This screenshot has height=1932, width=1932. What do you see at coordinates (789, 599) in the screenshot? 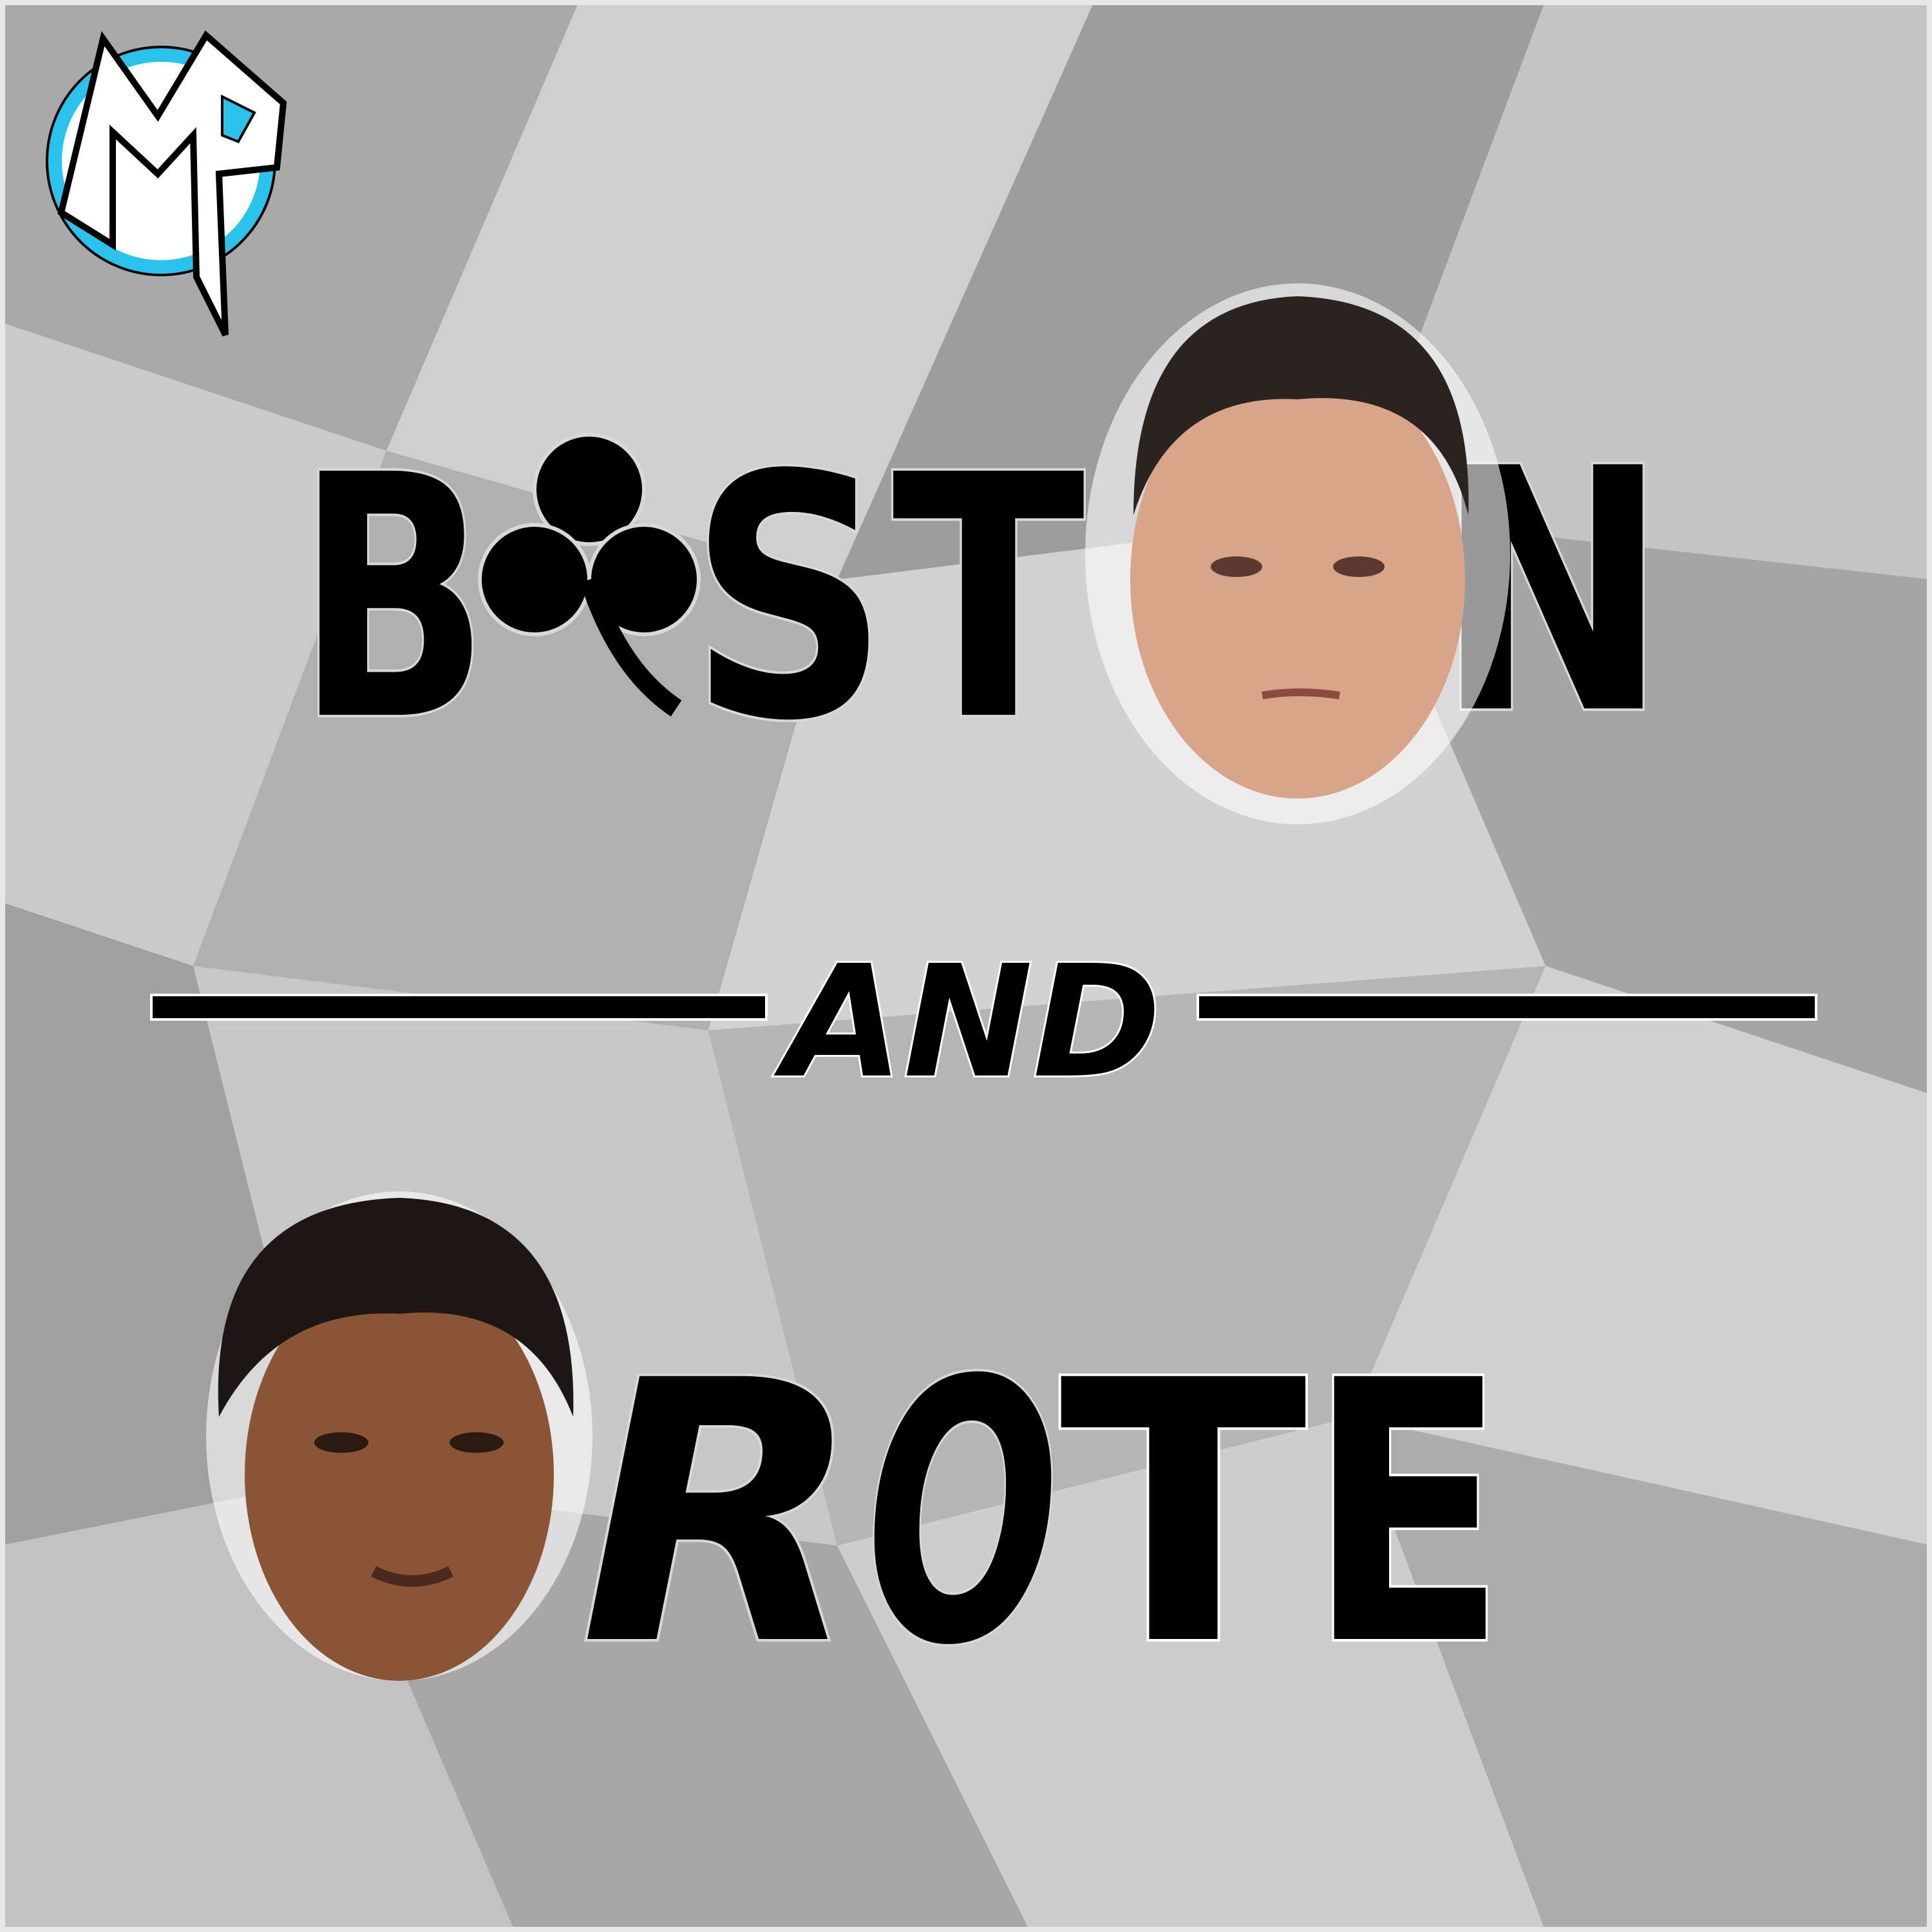
I see `title-letter-s: S` at bounding box center [789, 599].